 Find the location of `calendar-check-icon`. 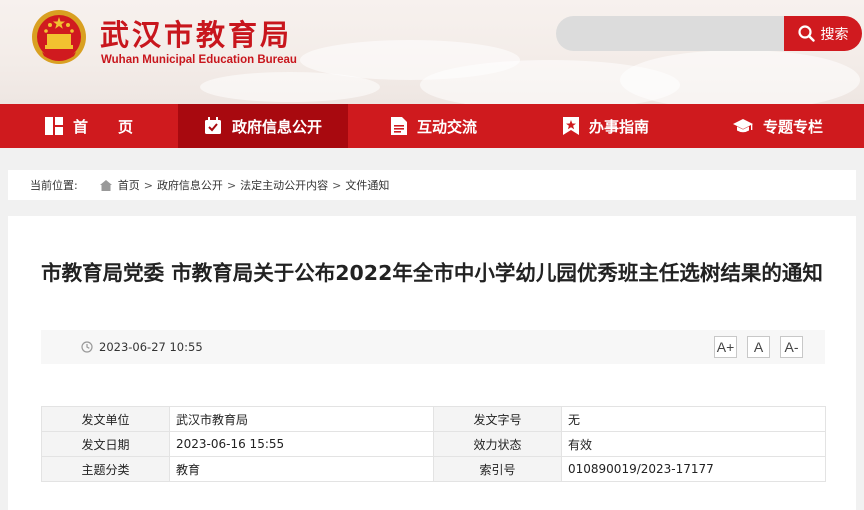

calendar-check-icon is located at coordinates (212, 125).